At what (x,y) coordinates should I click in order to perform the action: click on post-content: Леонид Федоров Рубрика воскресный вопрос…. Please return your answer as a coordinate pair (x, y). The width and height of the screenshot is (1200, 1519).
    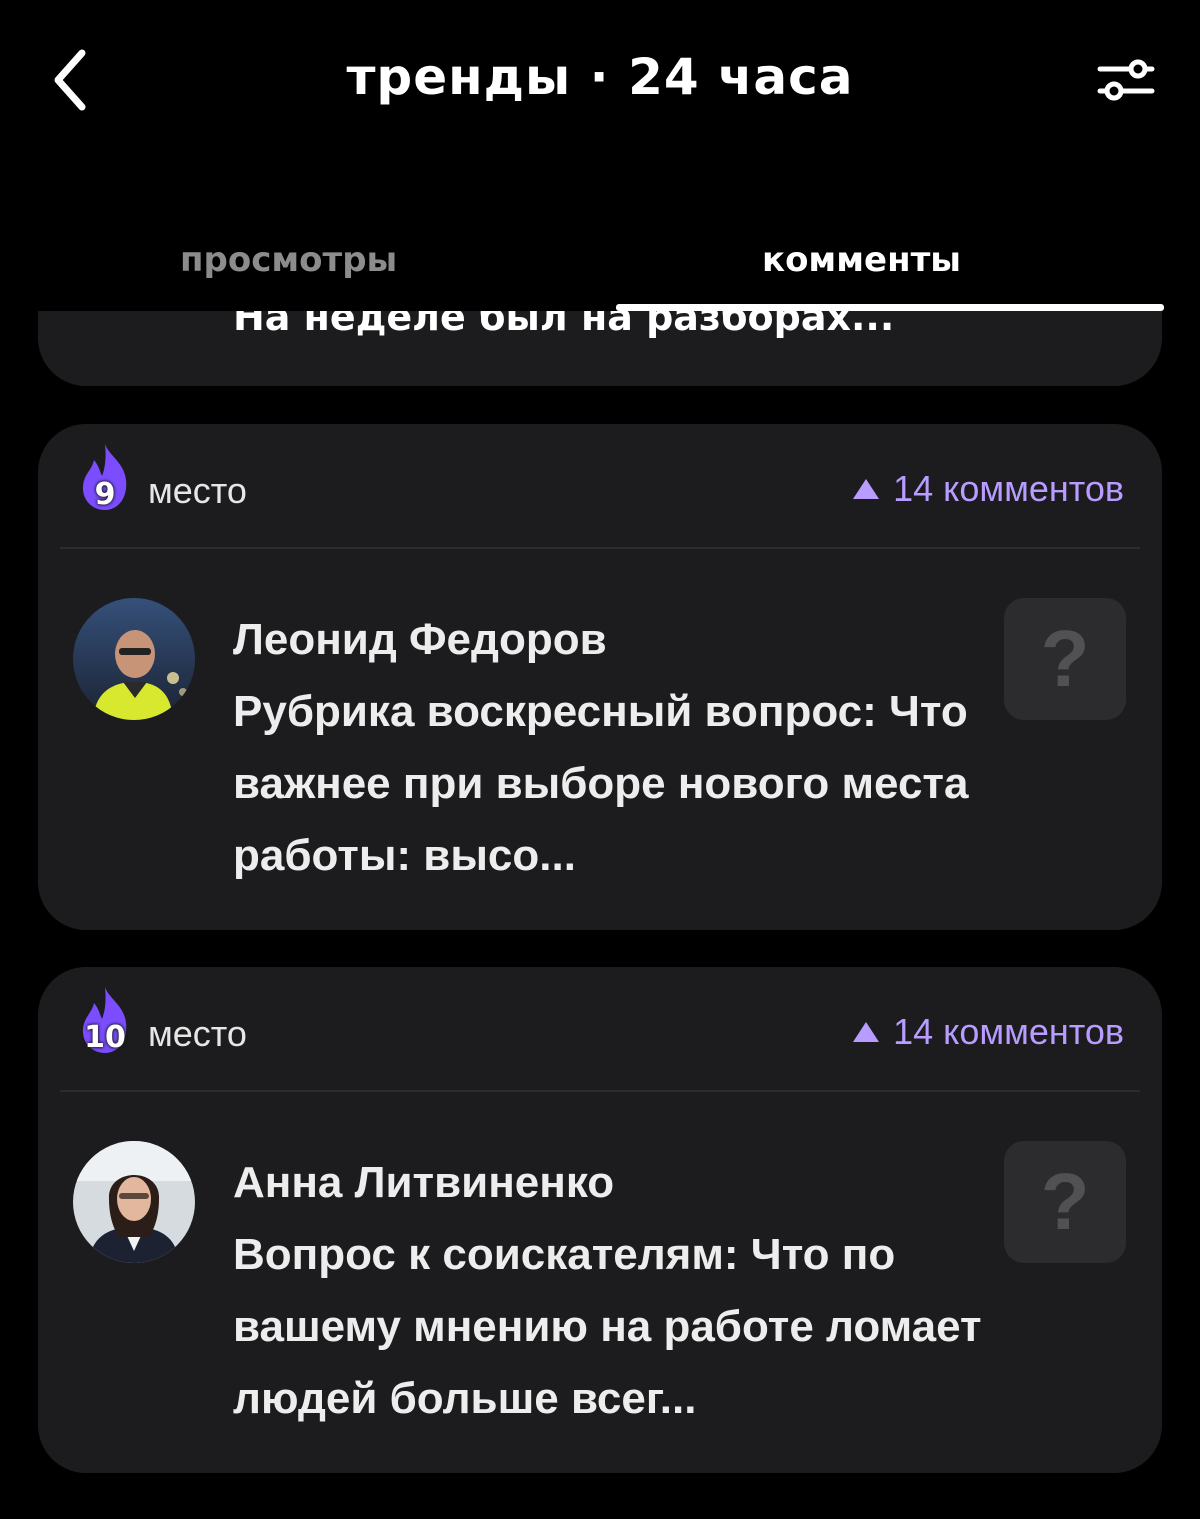
    Looking at the image, I should click on (613, 748).